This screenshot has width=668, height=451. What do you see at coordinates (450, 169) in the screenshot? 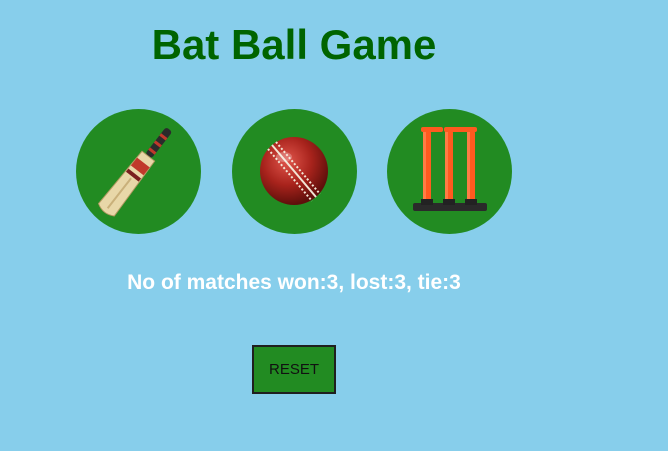
I see `cricket-stumps-icon` at bounding box center [450, 169].